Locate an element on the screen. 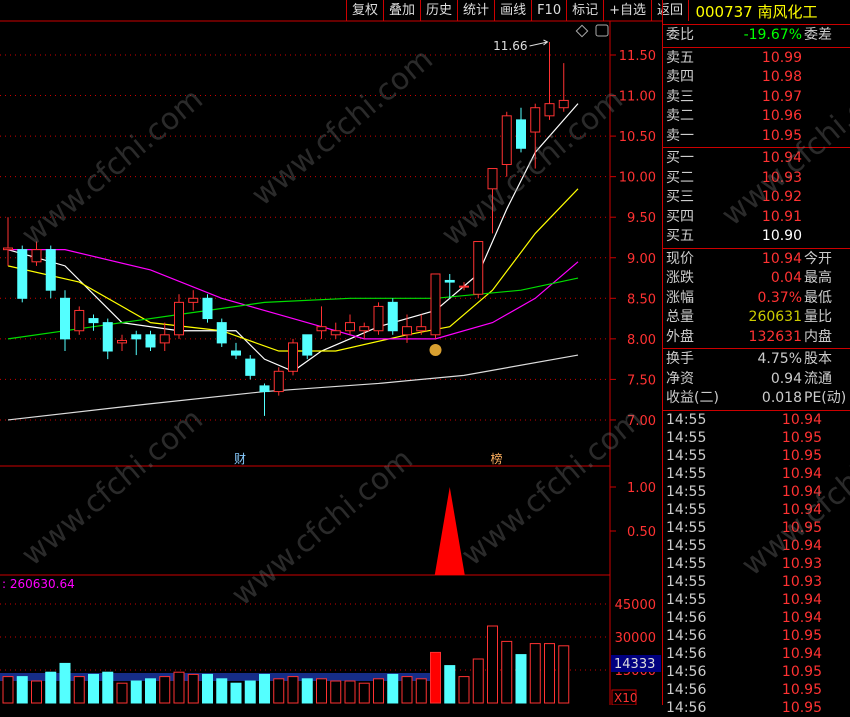  toolbar-button: 叠加 is located at coordinates (403, 10).